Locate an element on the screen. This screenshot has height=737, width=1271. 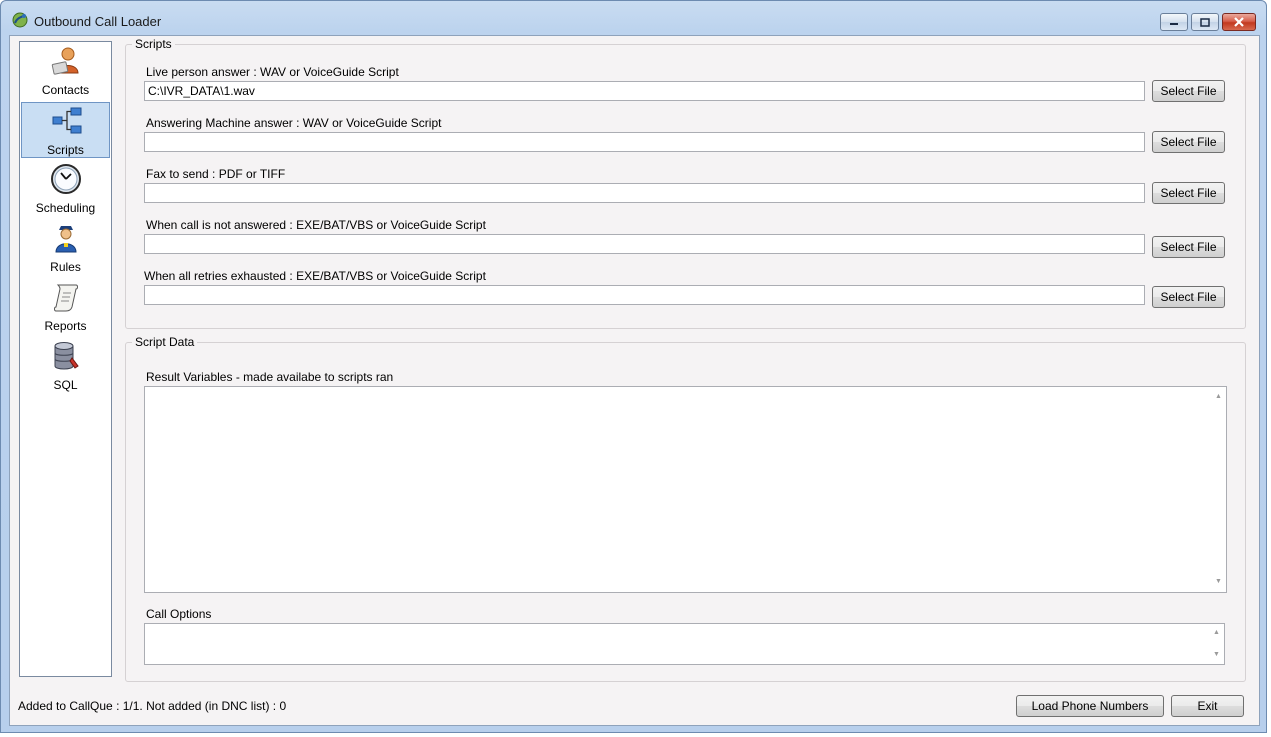
sidebar-item-label: Rules is located at coordinates (65, 267).